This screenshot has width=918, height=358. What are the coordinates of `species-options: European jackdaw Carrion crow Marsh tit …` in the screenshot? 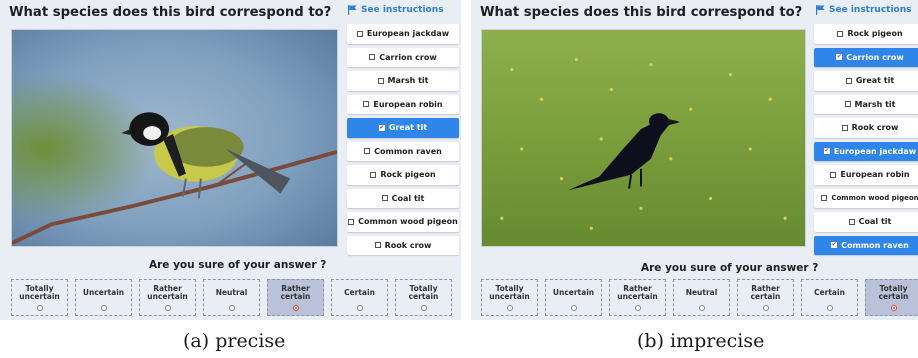 It's located at (403, 139).